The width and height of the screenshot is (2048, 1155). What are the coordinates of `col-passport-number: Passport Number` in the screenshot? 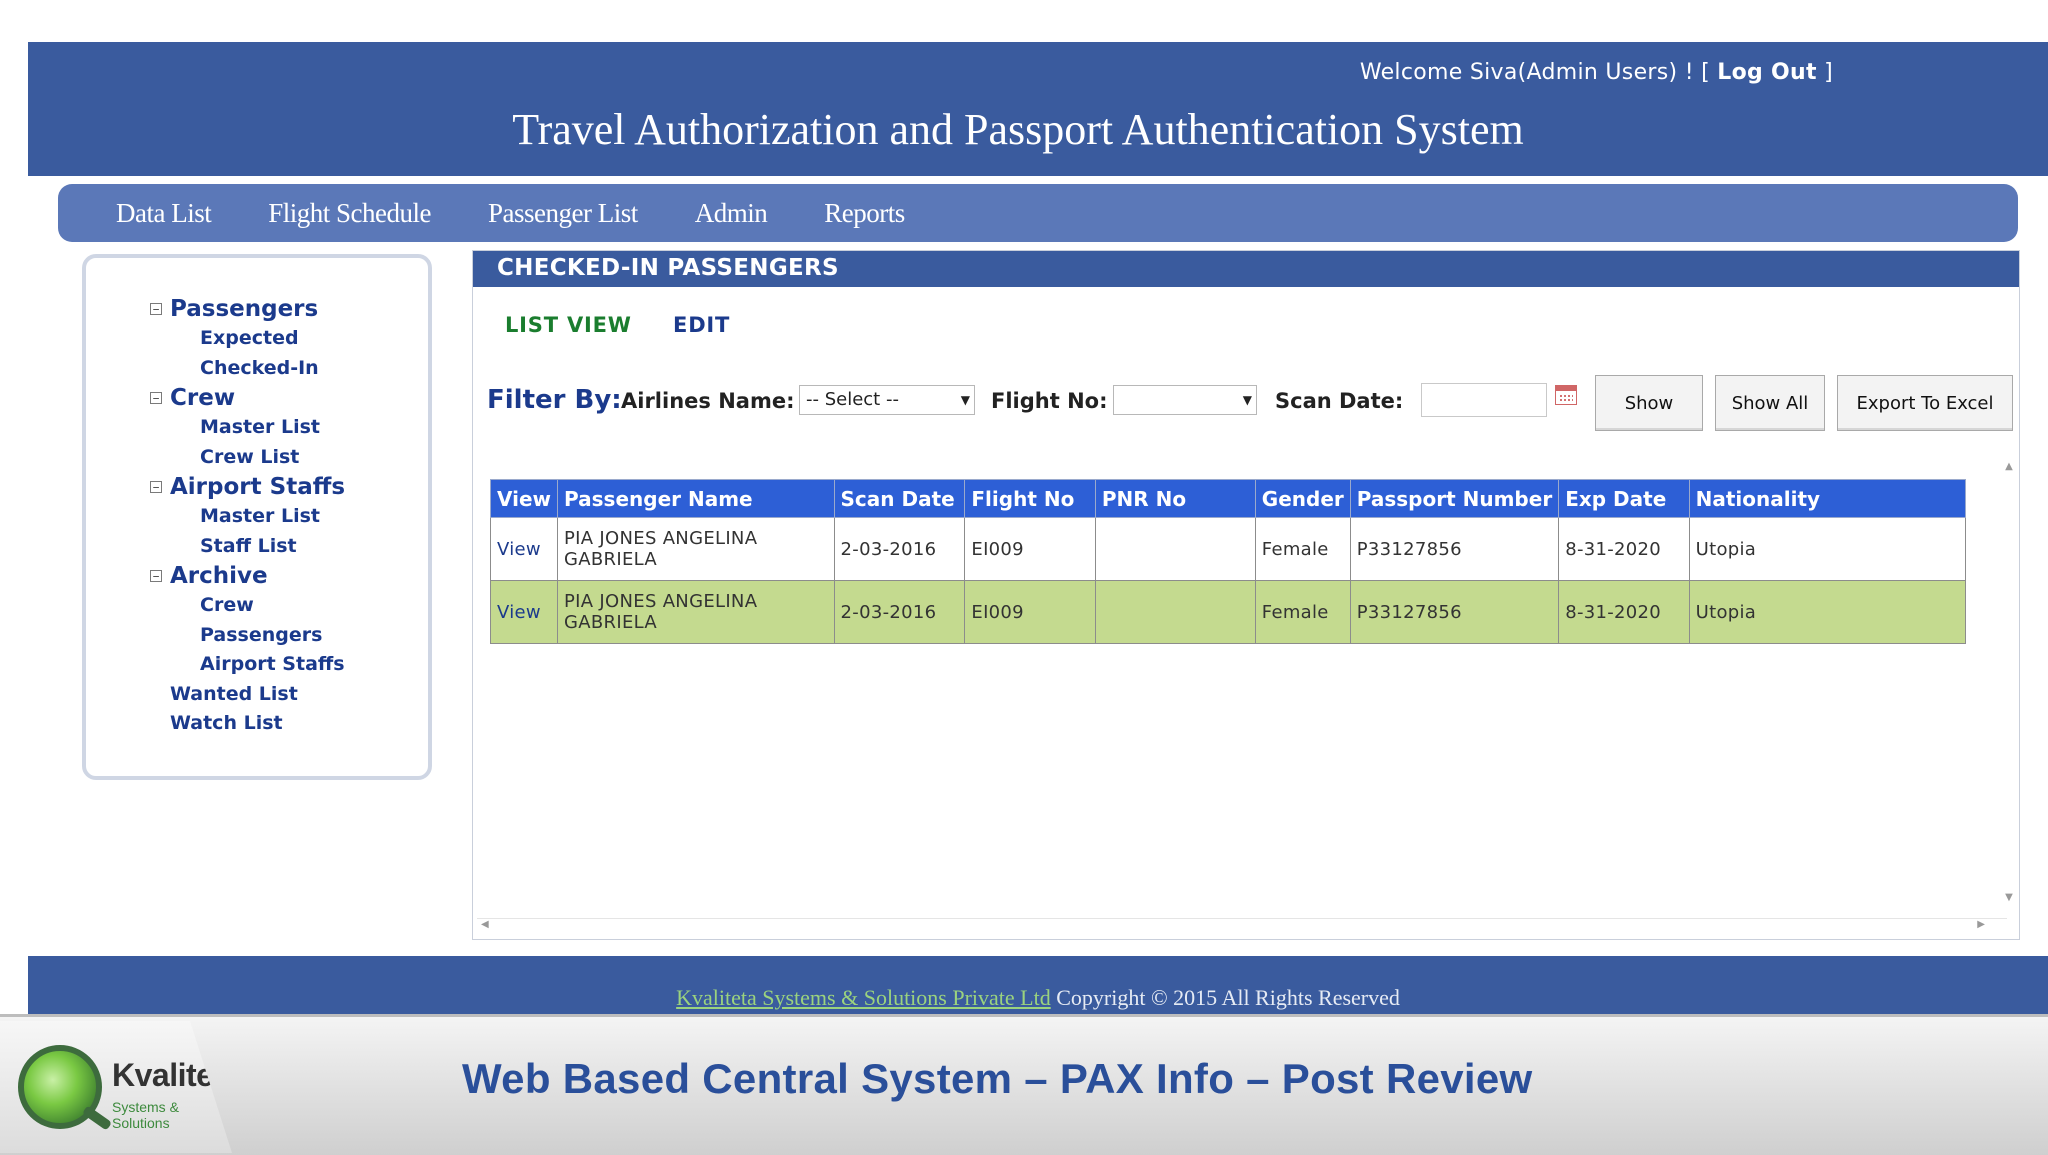 It's located at (1454, 498).